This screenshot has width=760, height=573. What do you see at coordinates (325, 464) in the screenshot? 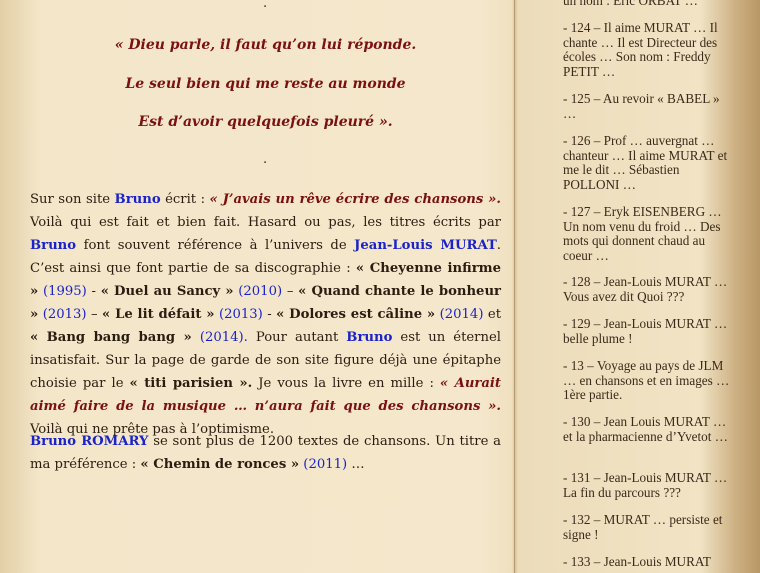
I see `song-year: (2011)` at bounding box center [325, 464].